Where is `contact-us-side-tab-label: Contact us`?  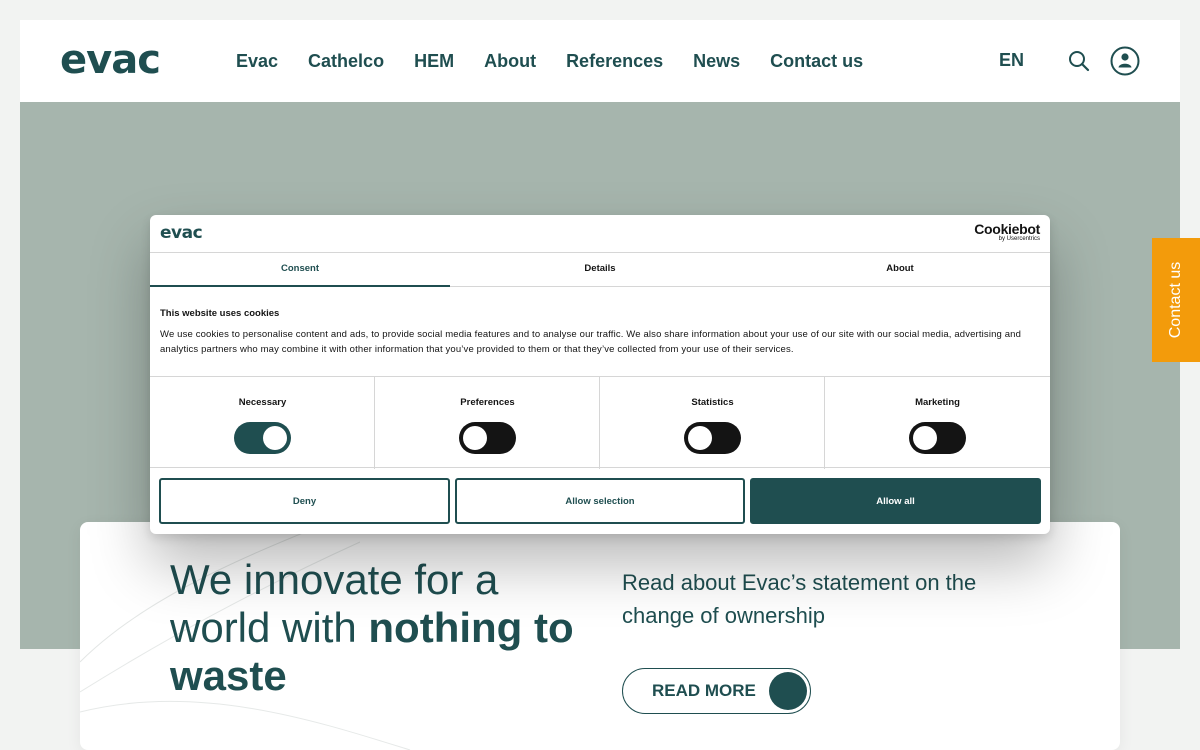 contact-us-side-tab-label: Contact us is located at coordinates (1176, 300).